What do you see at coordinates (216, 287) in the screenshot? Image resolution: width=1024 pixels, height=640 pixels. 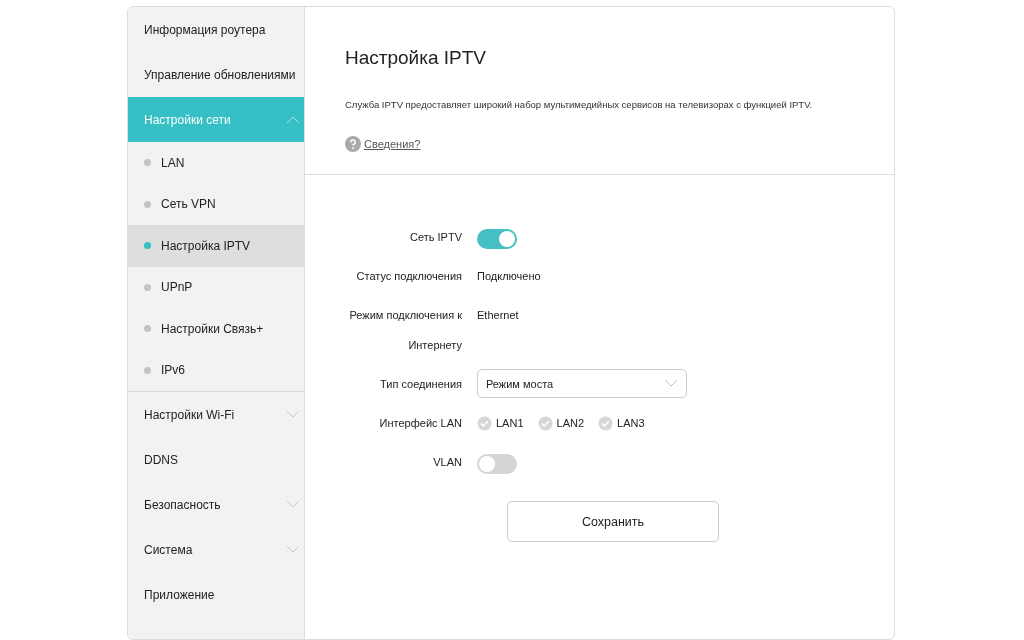 I see `sidebar-subitem: UPnP` at bounding box center [216, 287].